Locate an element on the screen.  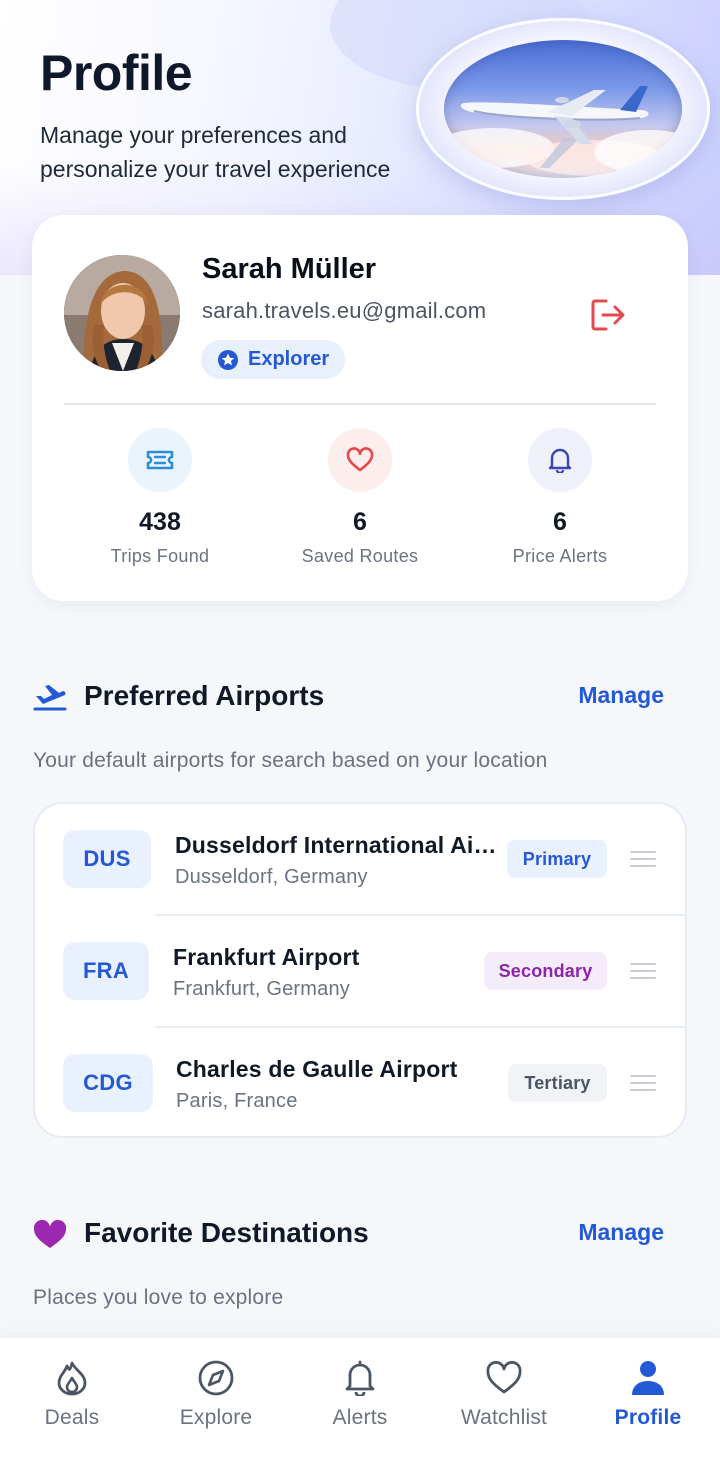
logout-button is located at coordinates (608, 315).